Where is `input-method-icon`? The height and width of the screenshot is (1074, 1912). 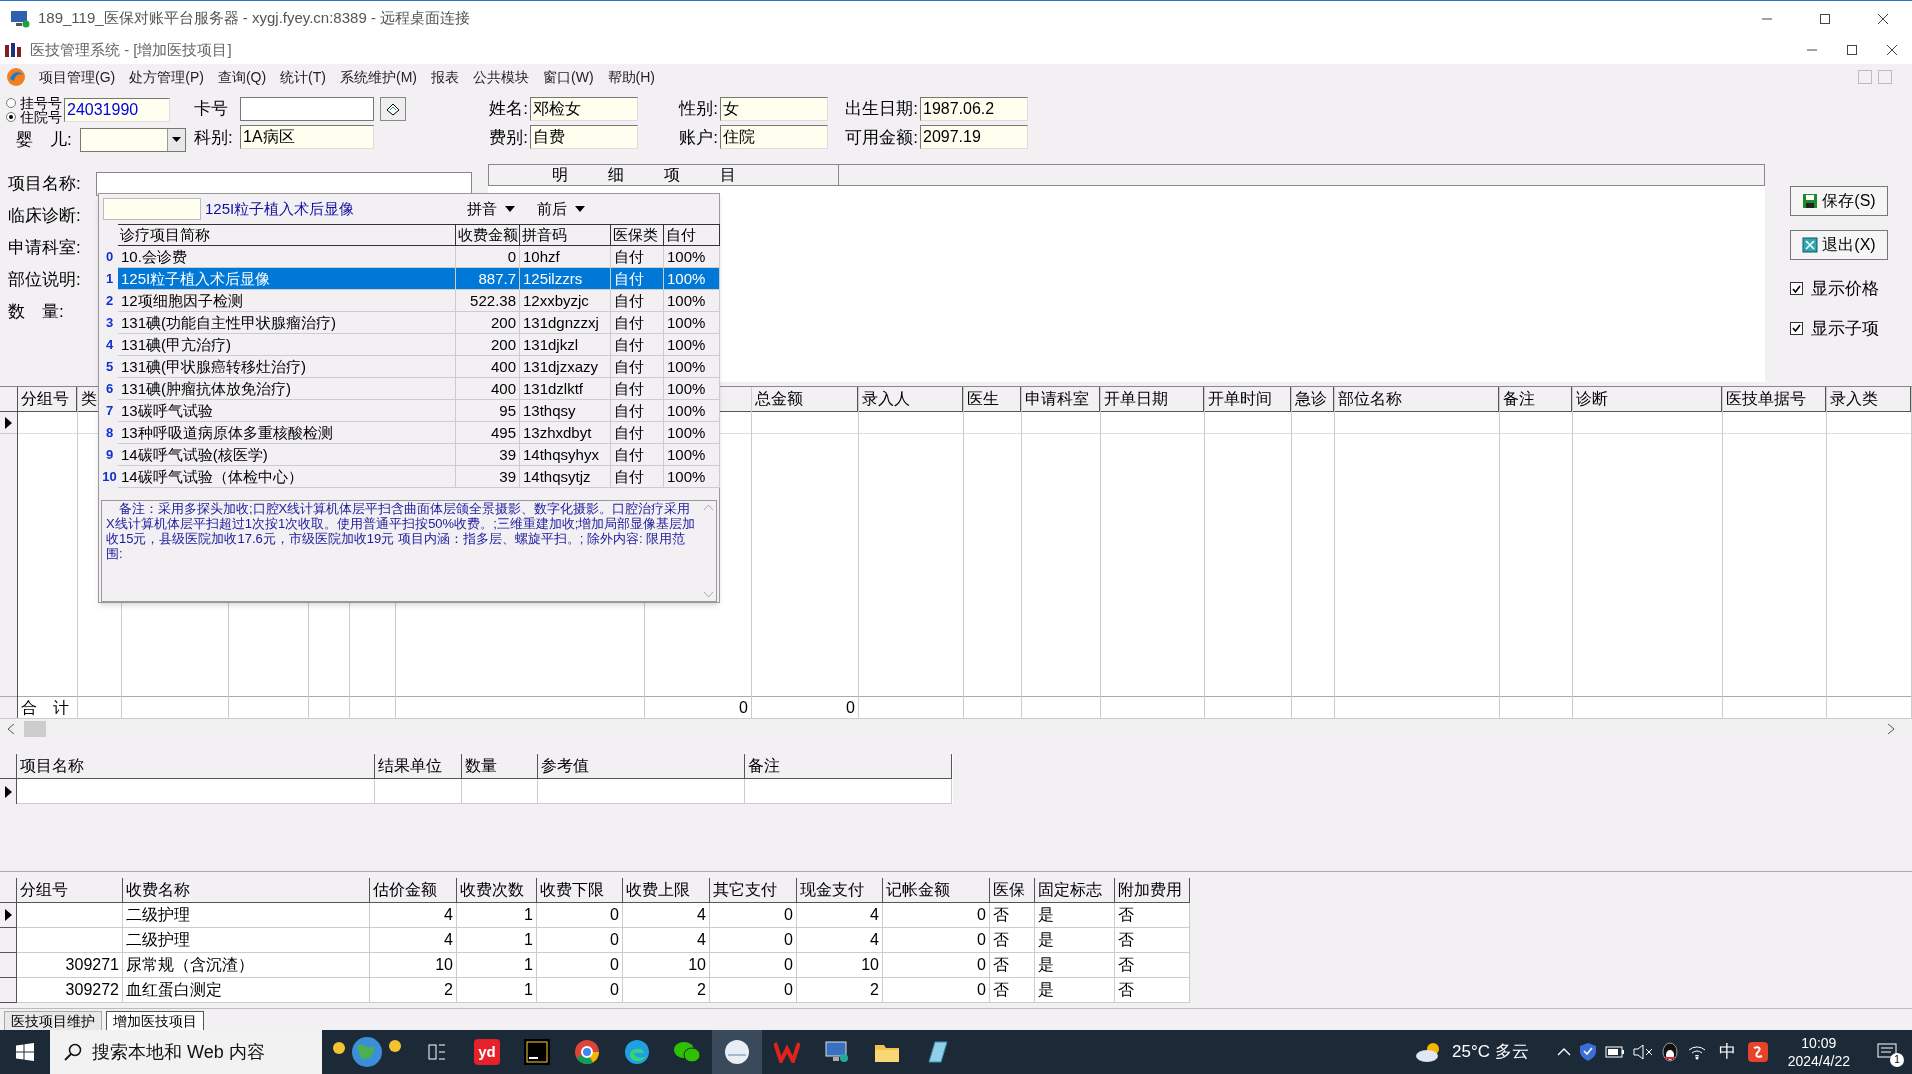
input-method-icon is located at coordinates (1757, 1052).